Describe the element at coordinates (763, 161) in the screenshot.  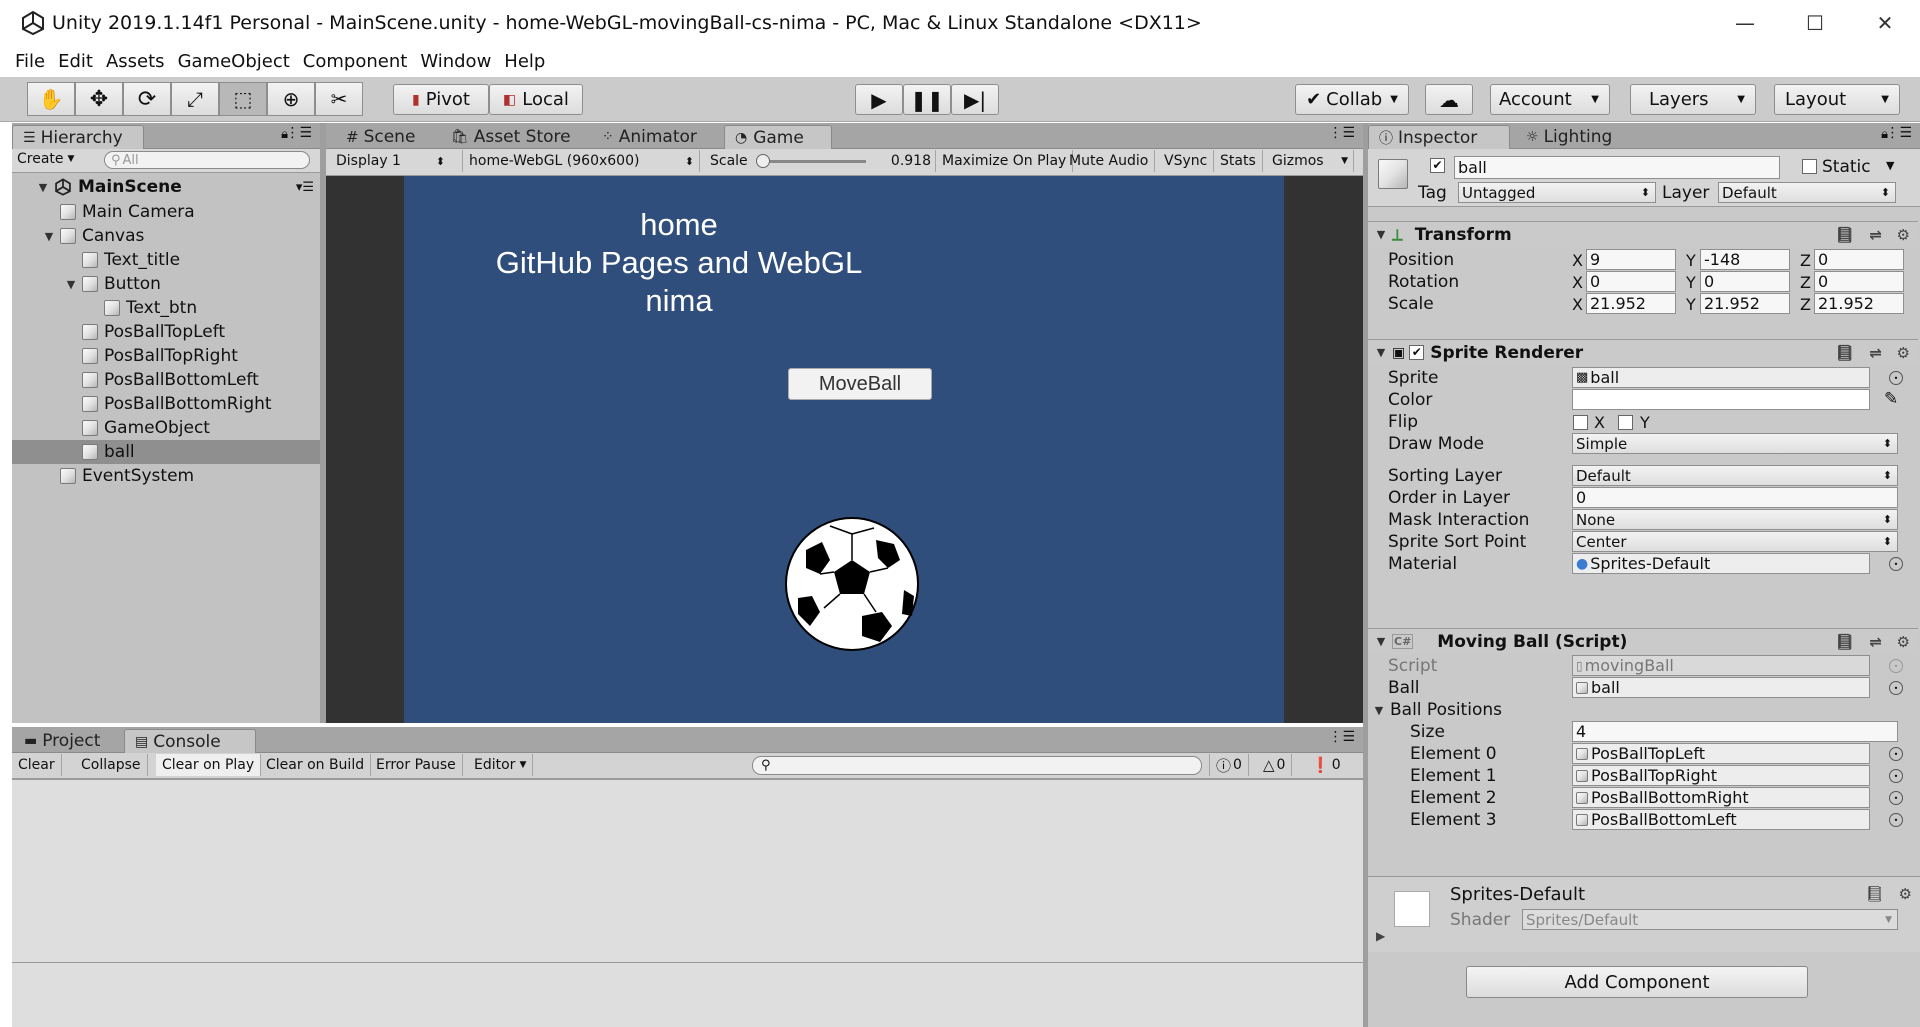
I see `scale-slider-thumb` at that location.